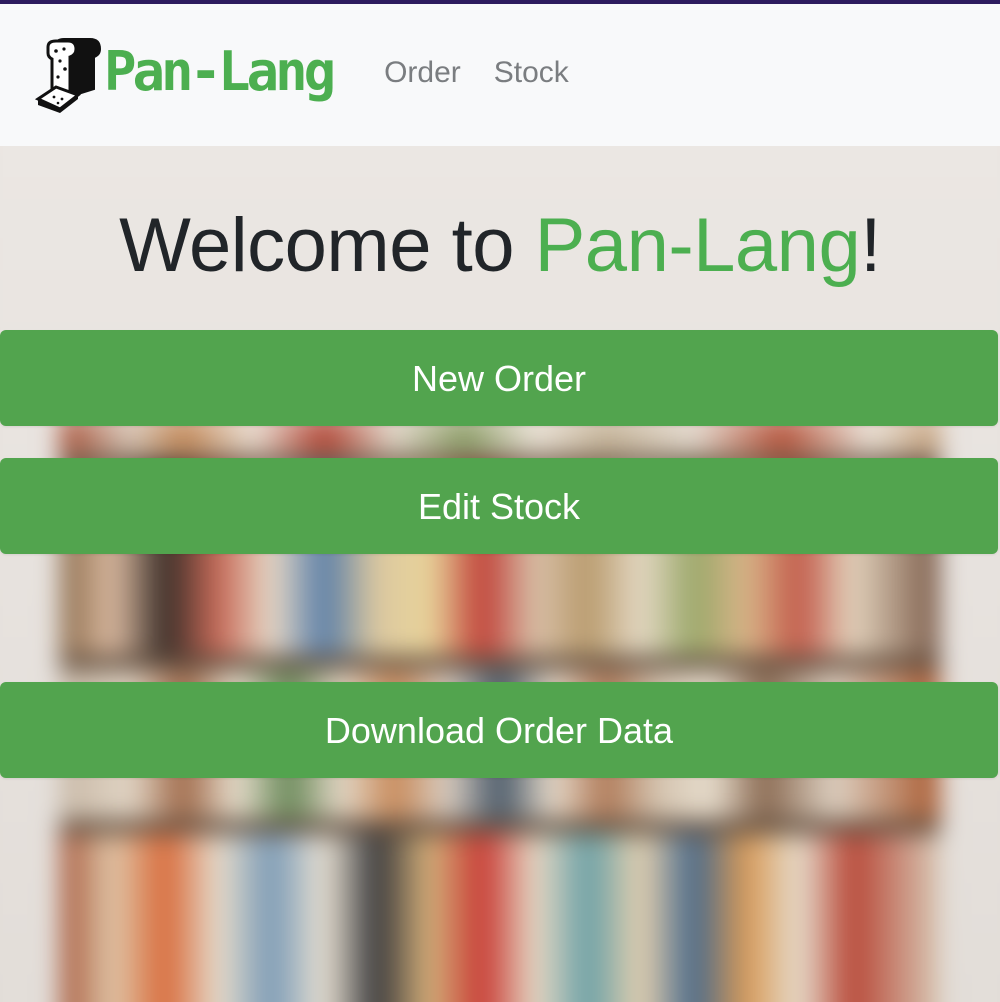 The image size is (1000, 1002). I want to click on welcome-suffix: !, so click(870, 245).